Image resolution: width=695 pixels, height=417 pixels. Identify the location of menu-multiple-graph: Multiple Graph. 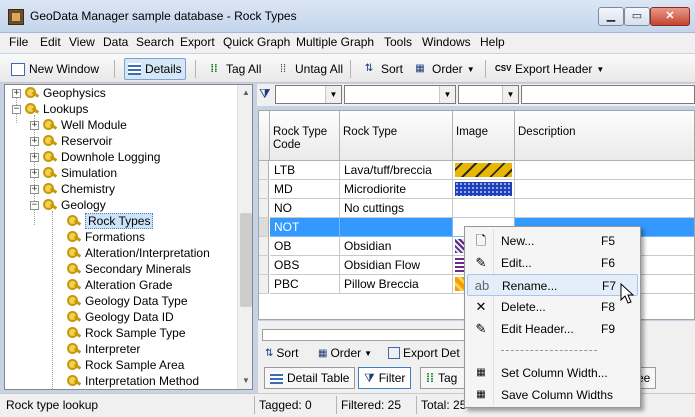
(335, 42).